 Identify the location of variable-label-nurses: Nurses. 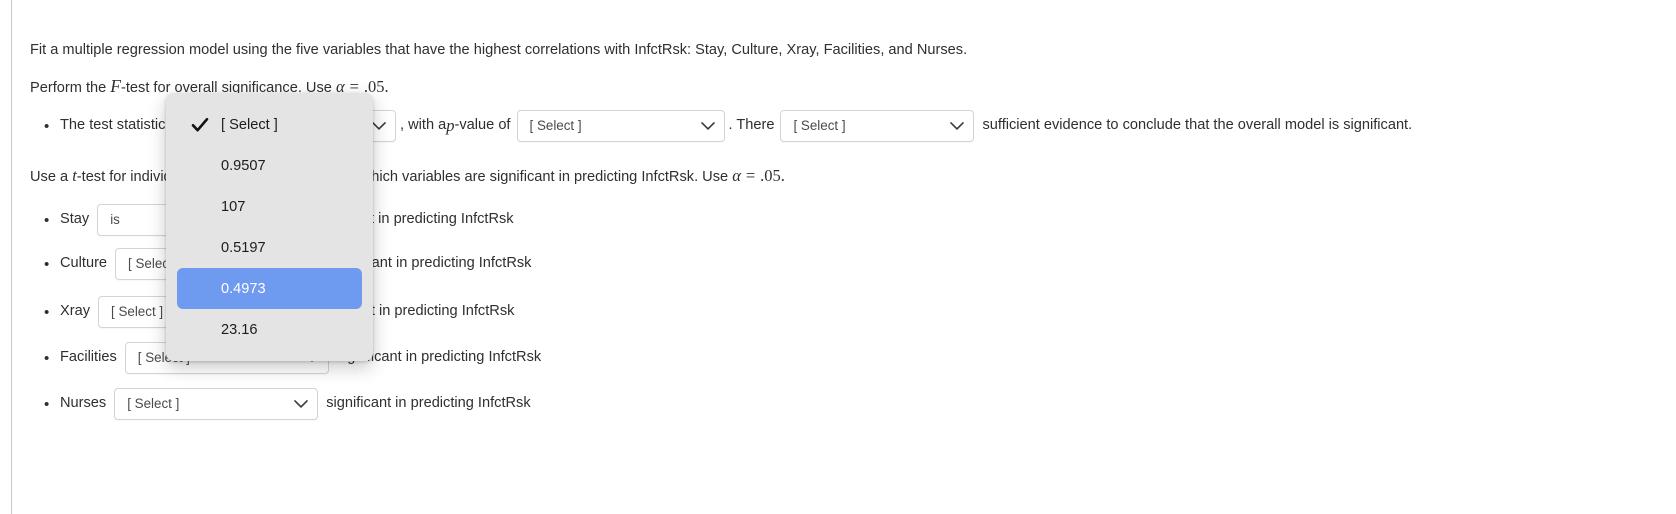
(83, 403).